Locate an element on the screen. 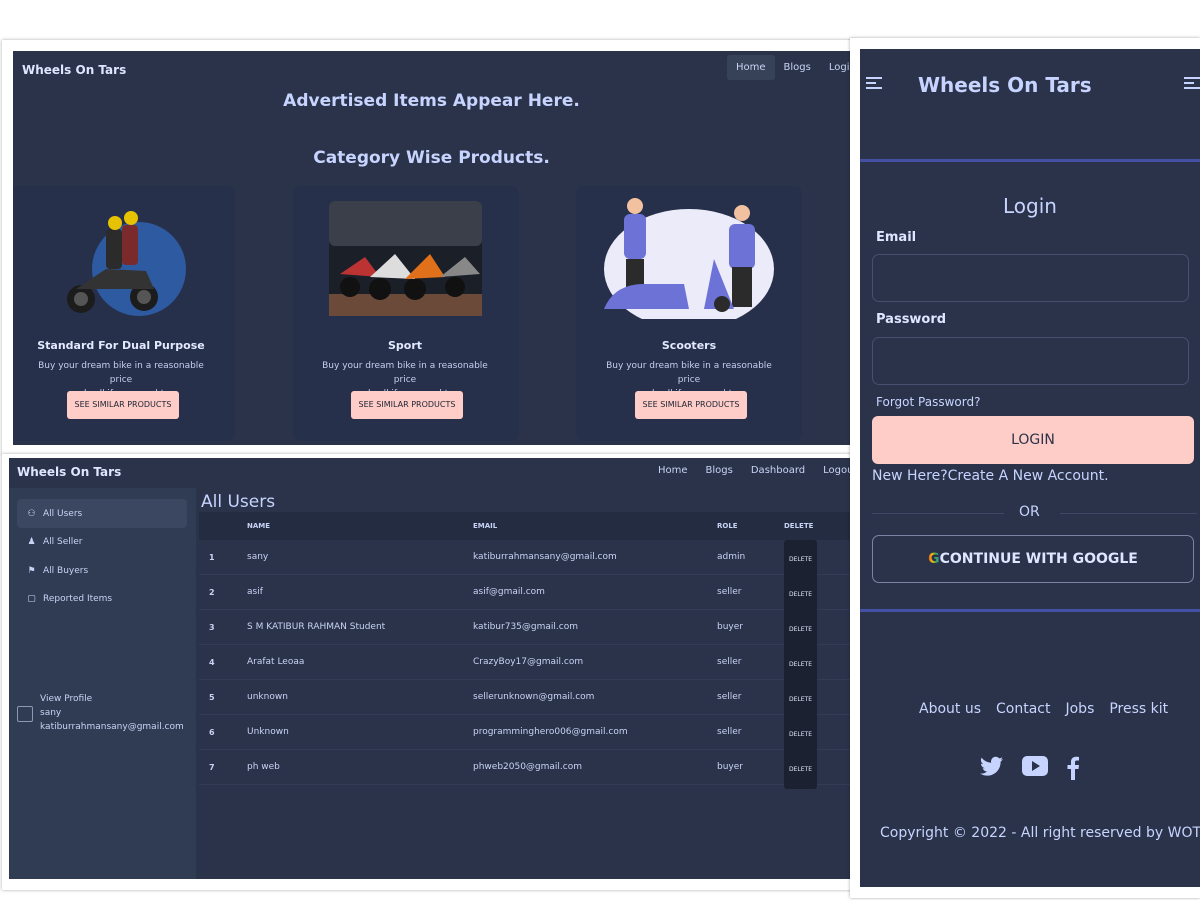 The image size is (1200, 900). row-number: 2 is located at coordinates (212, 592).